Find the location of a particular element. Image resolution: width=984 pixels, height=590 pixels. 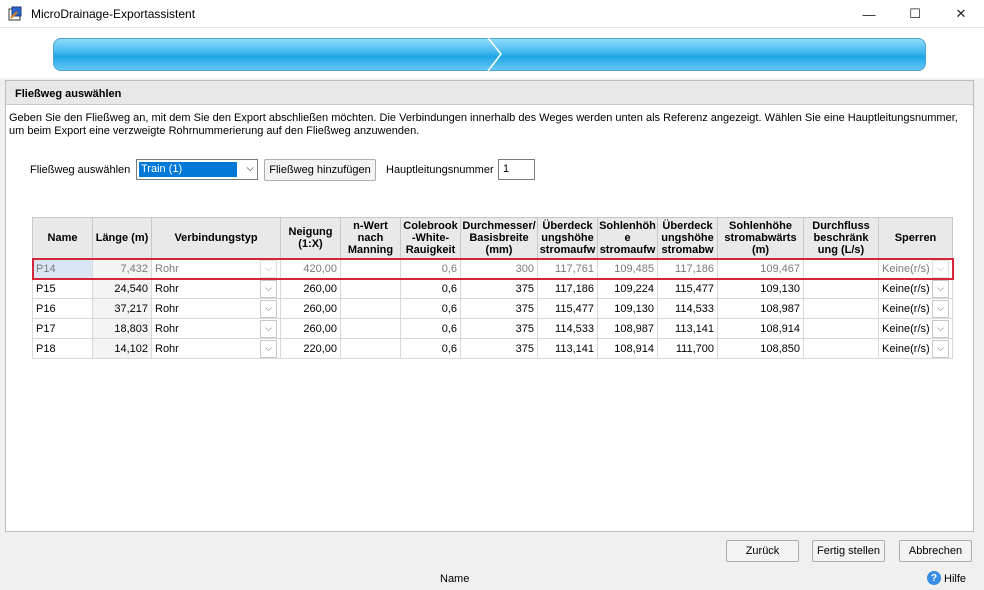

column-header: Überdeck ungshöhe stromabw is located at coordinates (687, 238).